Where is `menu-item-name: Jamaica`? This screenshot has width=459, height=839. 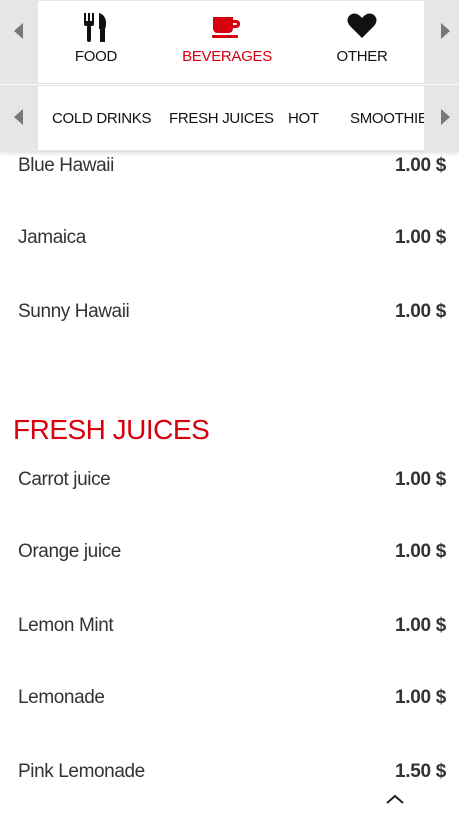 menu-item-name: Jamaica is located at coordinates (52, 237).